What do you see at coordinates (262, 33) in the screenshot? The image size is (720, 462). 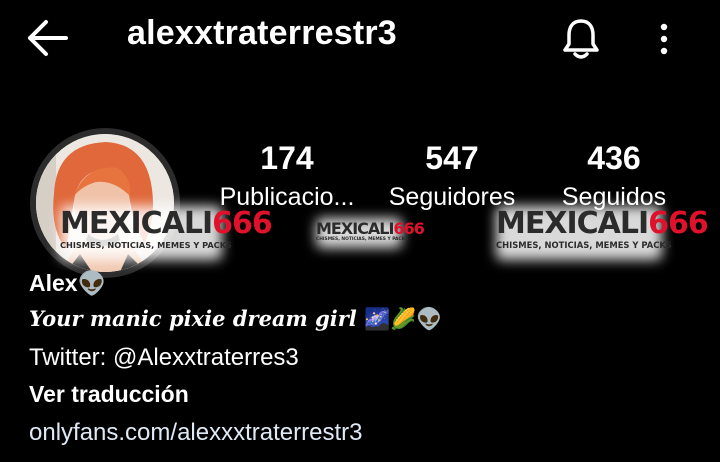 I see `profile-username: alexxtraterrestr3` at bounding box center [262, 33].